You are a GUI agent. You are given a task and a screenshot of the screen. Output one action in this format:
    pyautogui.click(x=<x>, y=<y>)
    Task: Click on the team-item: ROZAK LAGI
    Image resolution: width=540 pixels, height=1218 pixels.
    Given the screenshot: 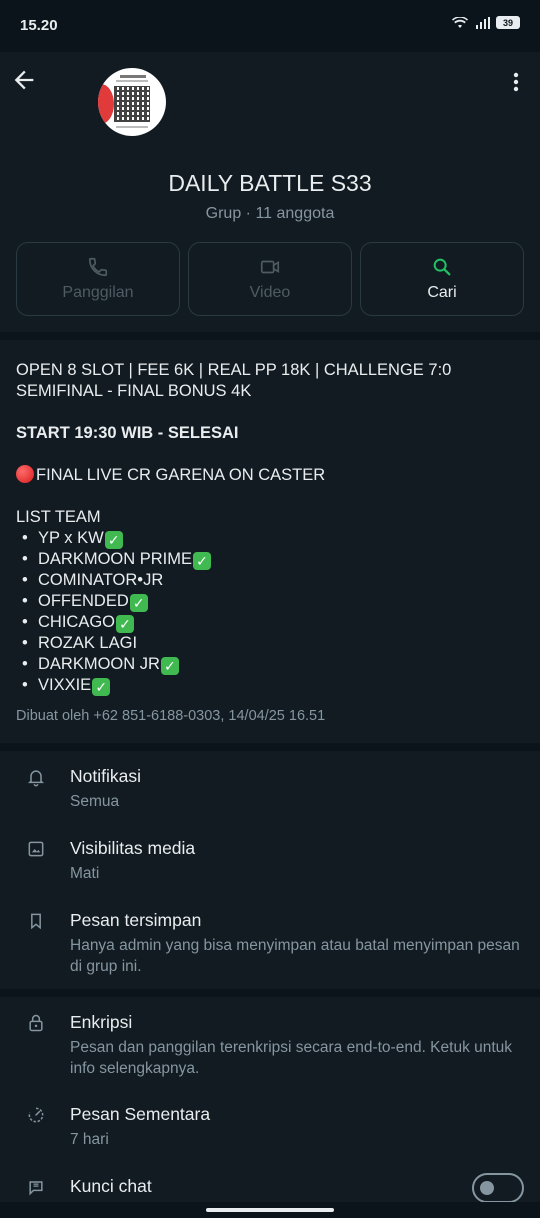 What is the action you would take?
    pyautogui.click(x=270, y=643)
    